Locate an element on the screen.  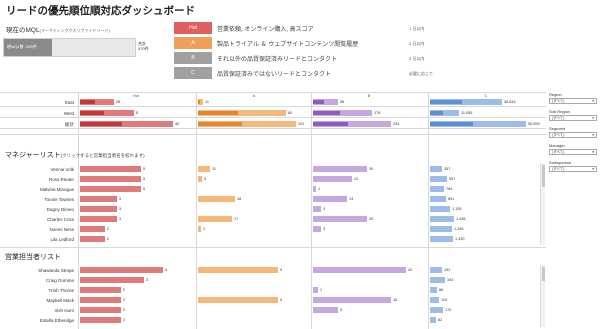
rep-scroll-thumb is located at coordinates (543, 274).